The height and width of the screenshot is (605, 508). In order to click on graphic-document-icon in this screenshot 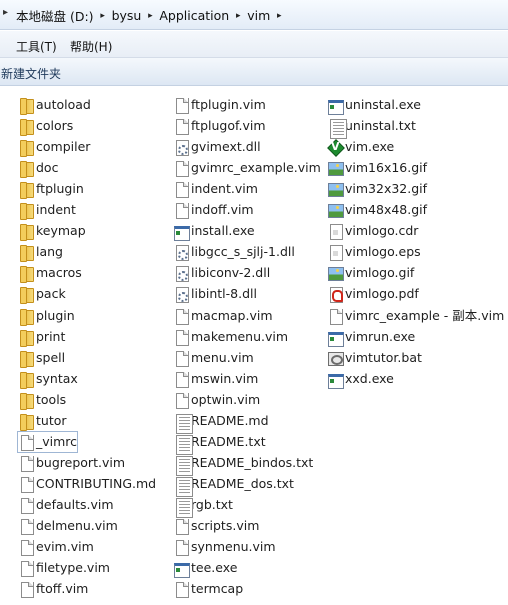, I will do `click(335, 232)`.